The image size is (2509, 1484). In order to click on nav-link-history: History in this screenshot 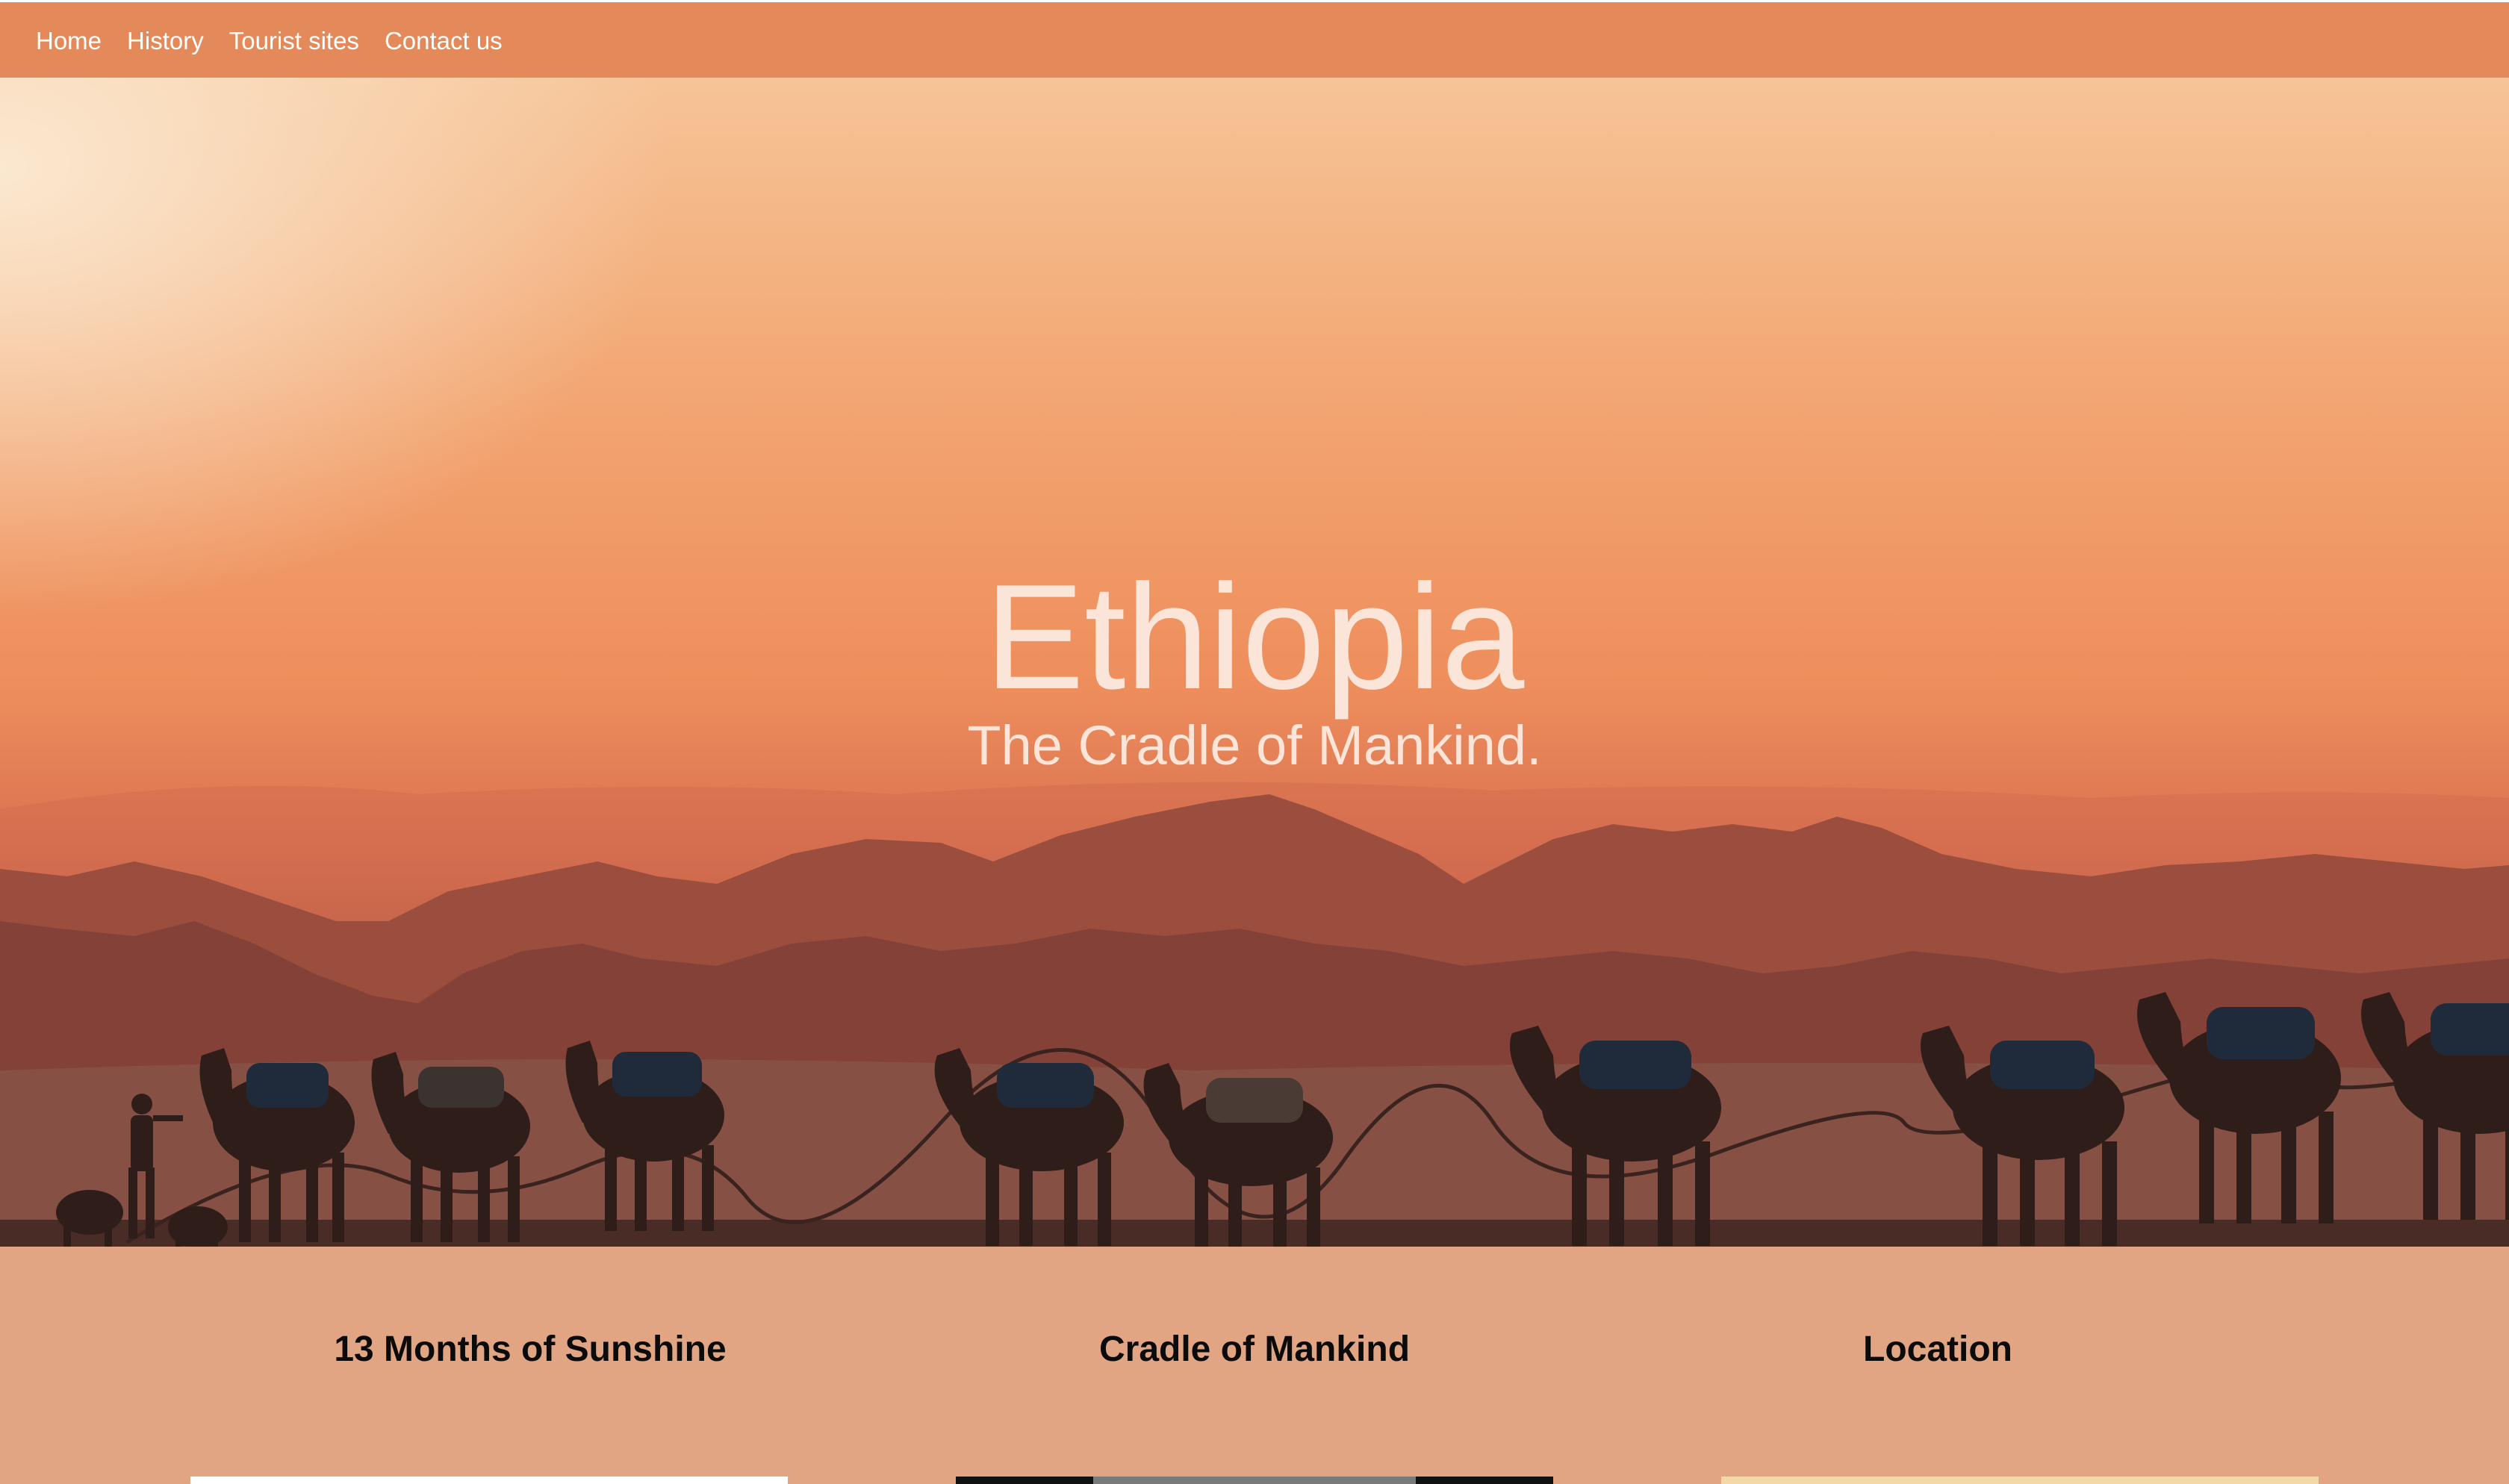, I will do `click(165, 40)`.